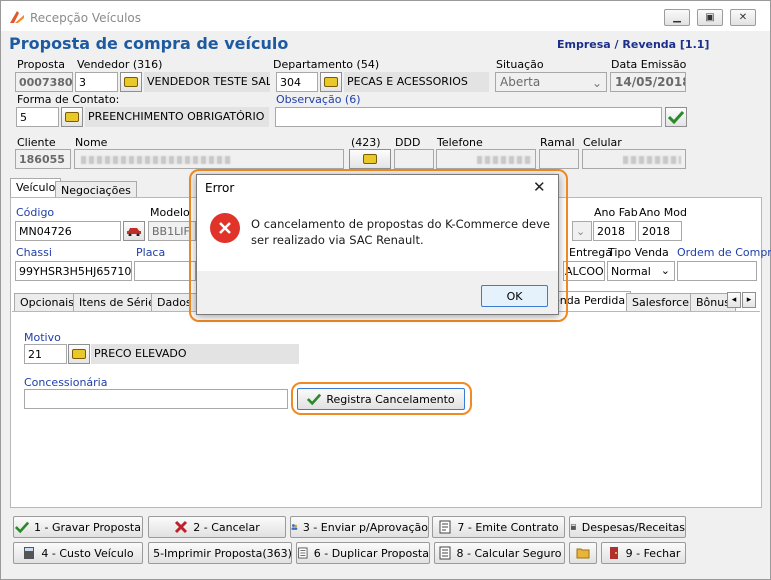 The width and height of the screenshot is (771, 580). What do you see at coordinates (44, 82) in the screenshot?
I see `proposta-field: 0007380` at bounding box center [44, 82].